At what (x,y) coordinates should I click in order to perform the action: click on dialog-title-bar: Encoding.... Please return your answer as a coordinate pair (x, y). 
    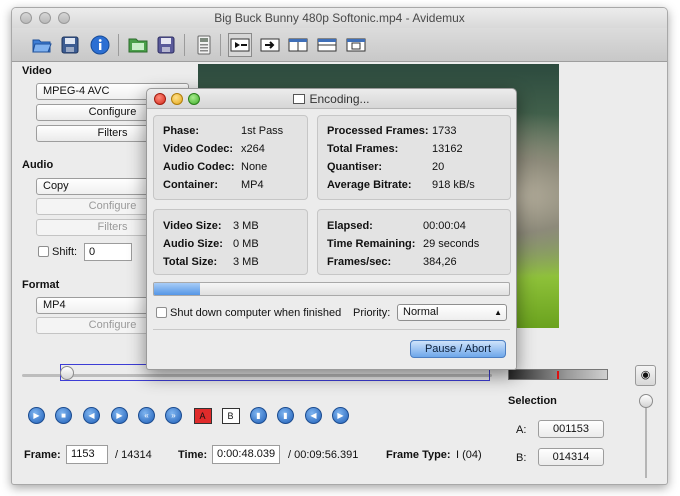
    Looking at the image, I should click on (331, 99).